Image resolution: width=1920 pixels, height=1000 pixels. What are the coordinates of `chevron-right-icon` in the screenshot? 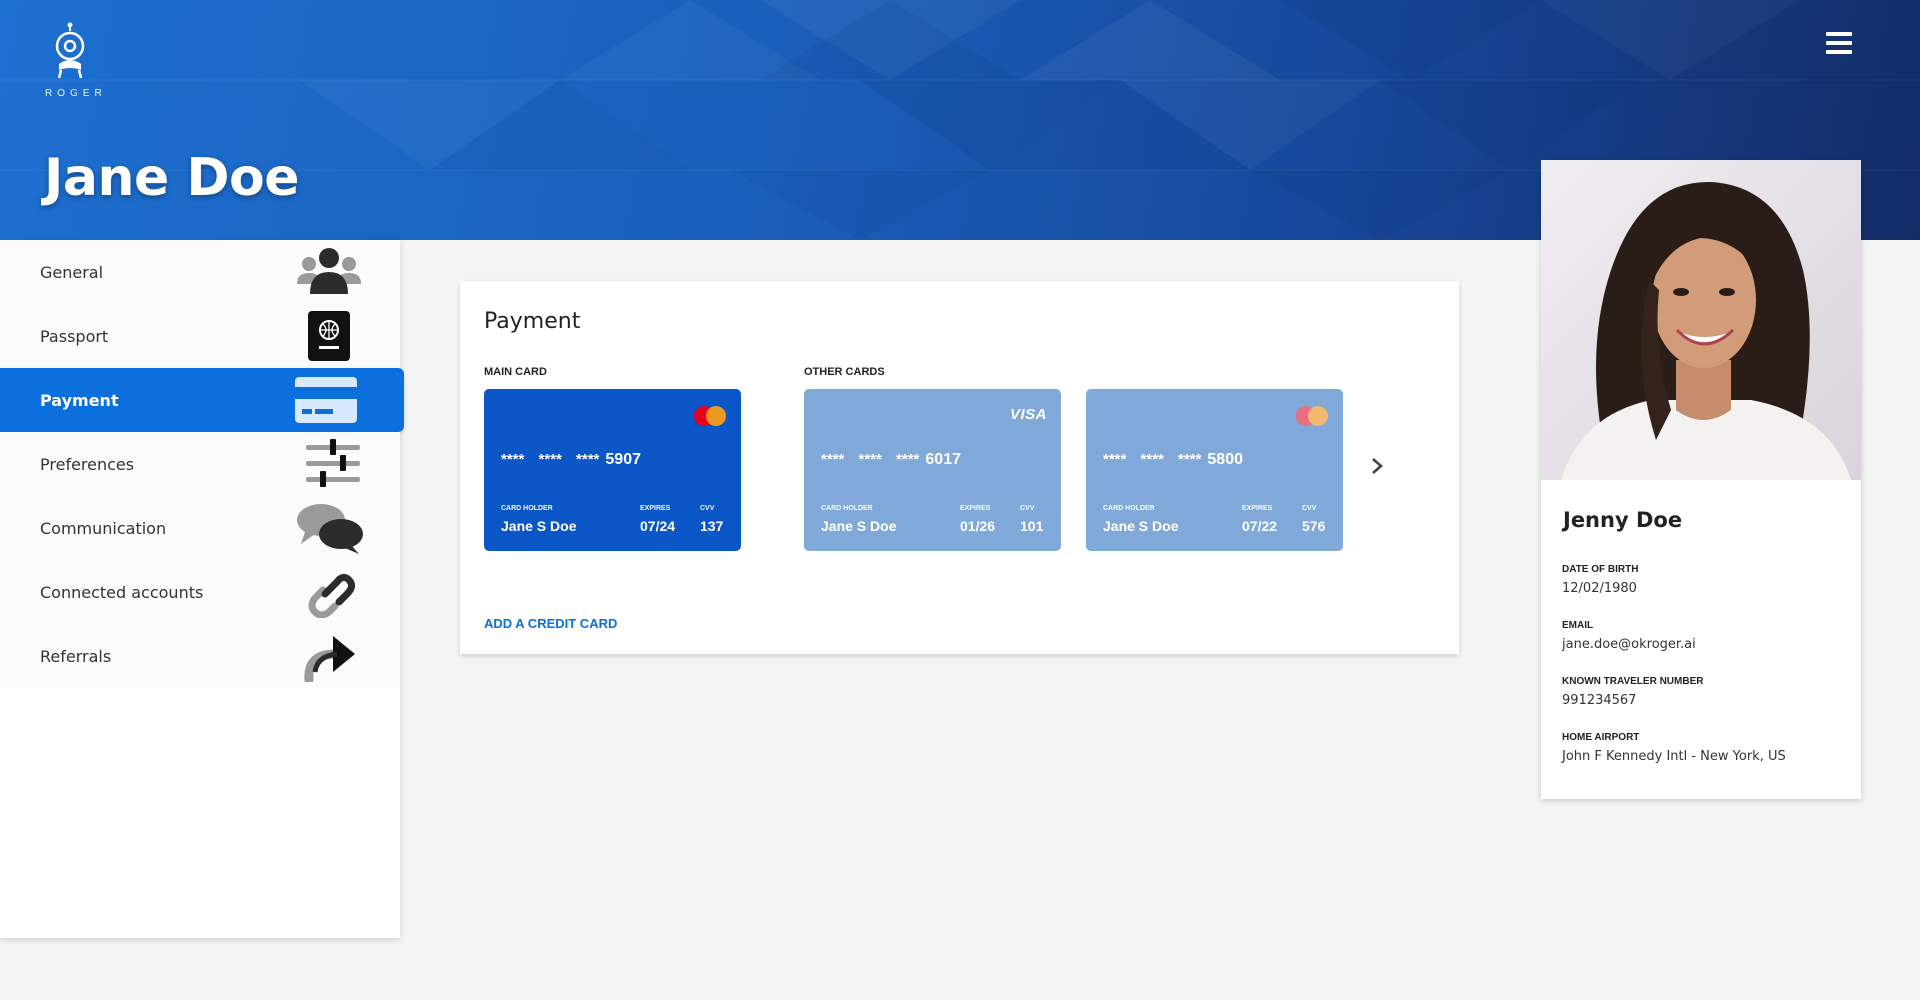 It's located at (1377, 466).